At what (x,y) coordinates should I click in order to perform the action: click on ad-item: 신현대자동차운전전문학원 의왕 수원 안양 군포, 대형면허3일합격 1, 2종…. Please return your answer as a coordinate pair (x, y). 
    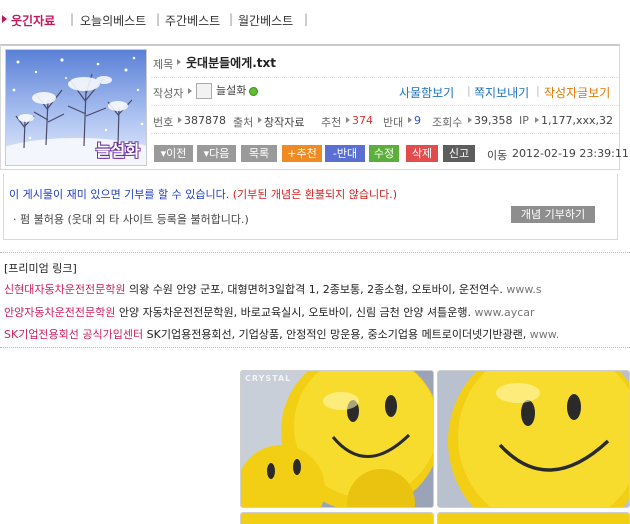
    Looking at the image, I should click on (273, 289).